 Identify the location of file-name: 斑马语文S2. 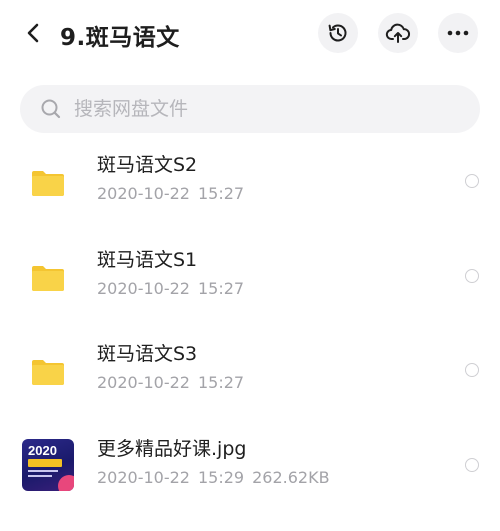
(147, 165).